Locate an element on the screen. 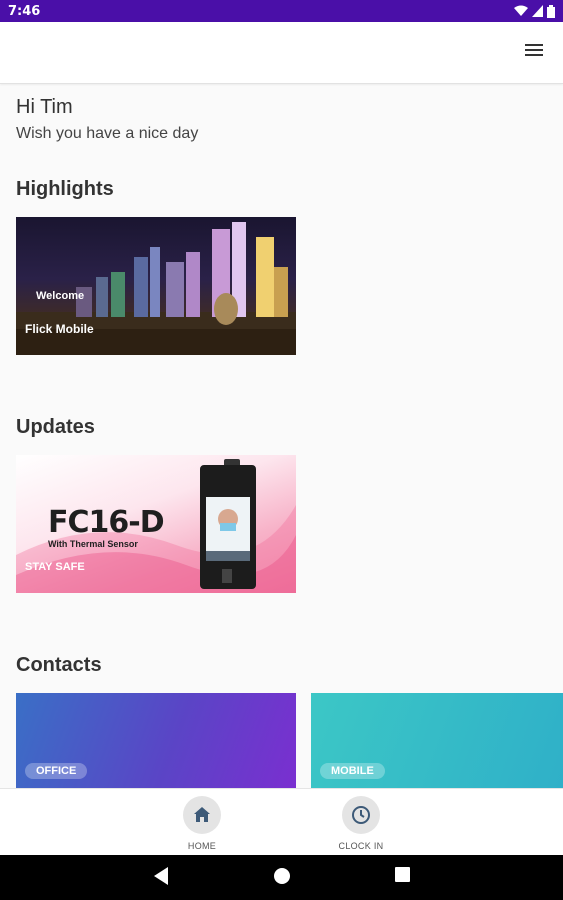  recents-icon is located at coordinates (402, 874).